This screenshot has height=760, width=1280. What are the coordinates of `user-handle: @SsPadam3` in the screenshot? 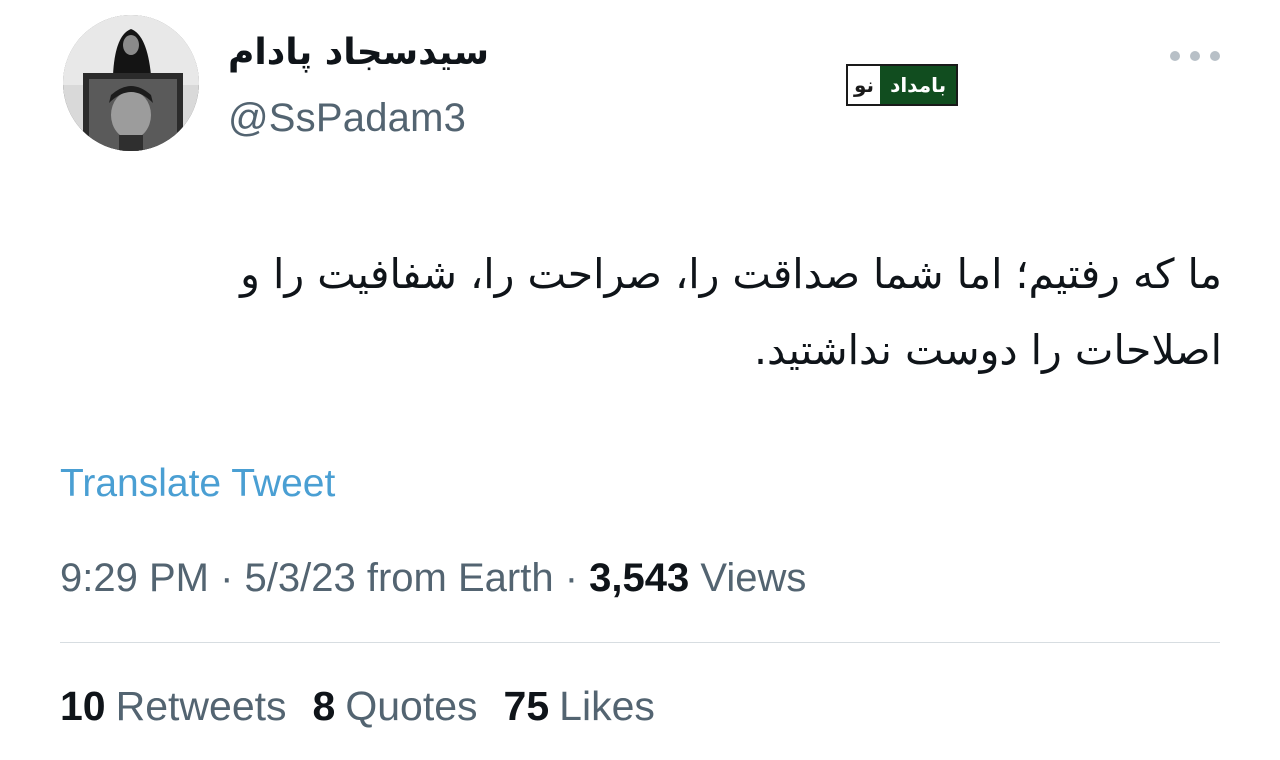 It's located at (347, 118).